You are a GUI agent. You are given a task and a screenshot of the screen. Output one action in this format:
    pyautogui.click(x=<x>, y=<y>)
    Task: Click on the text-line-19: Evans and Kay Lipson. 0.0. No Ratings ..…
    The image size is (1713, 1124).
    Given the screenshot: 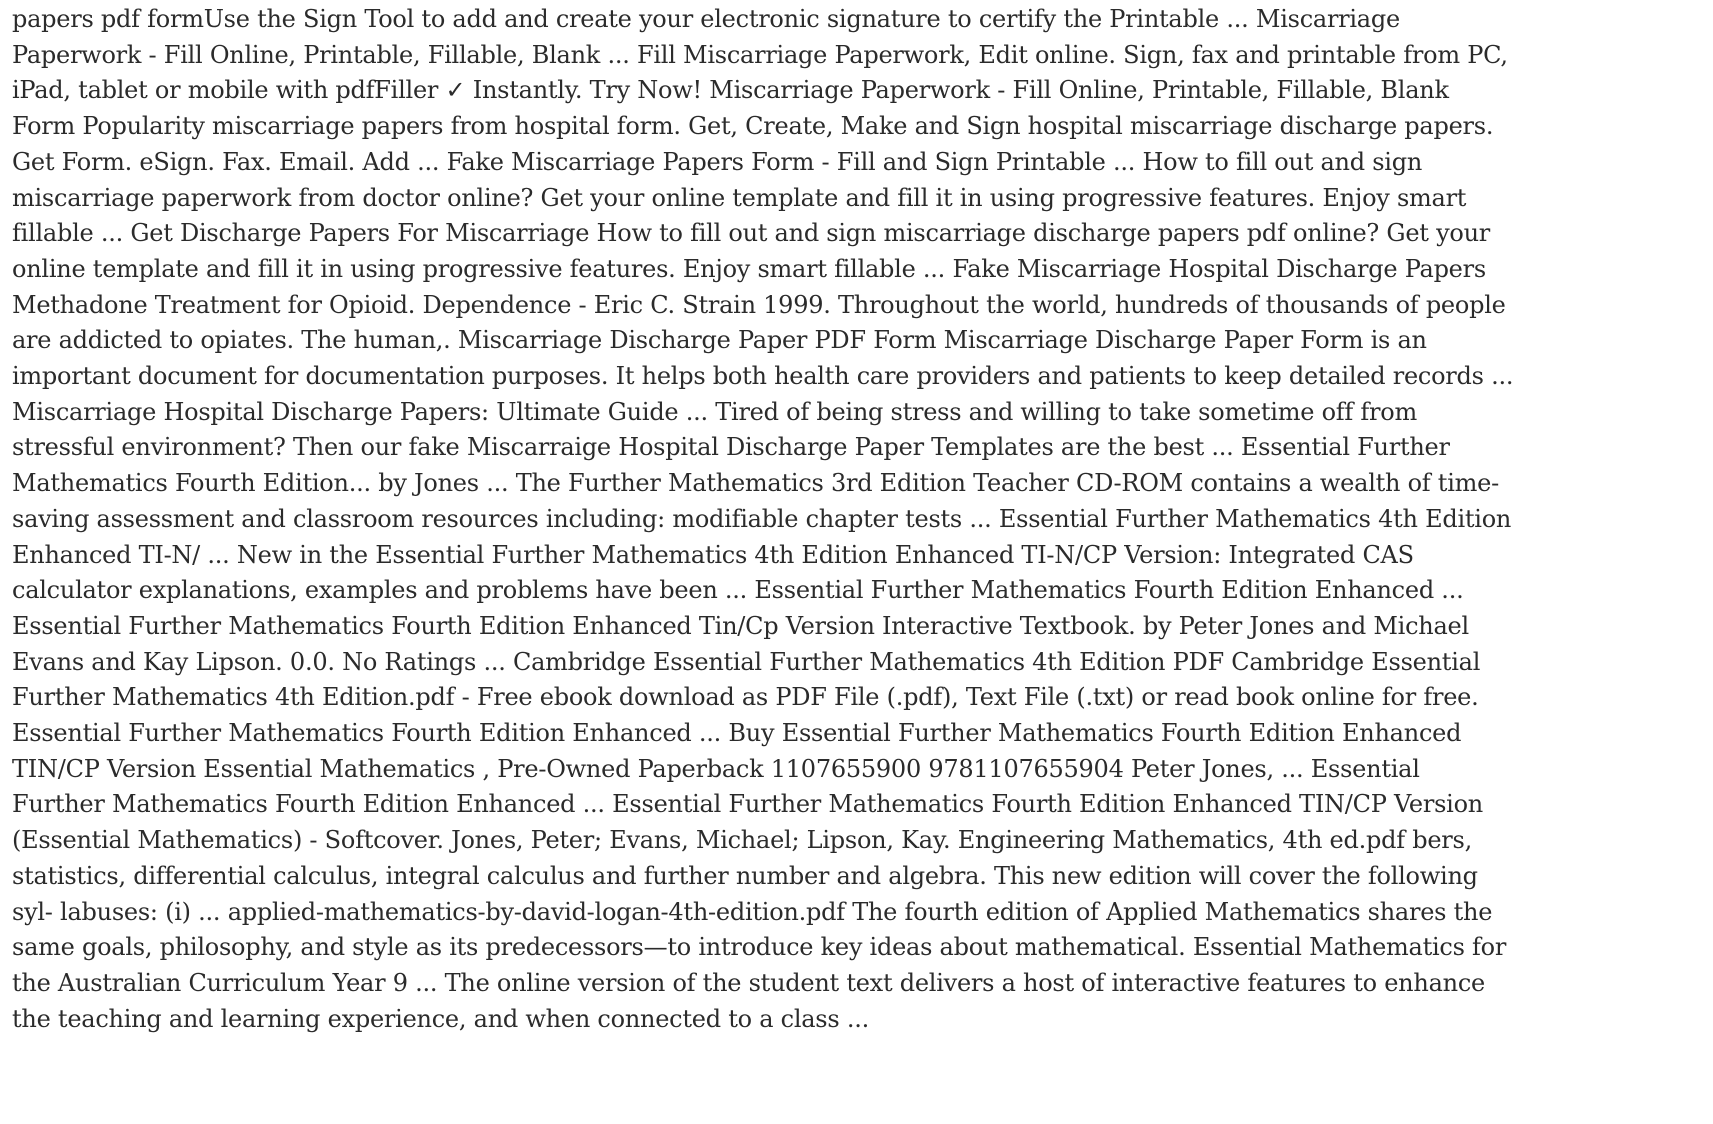 What is the action you would take?
    pyautogui.click(x=746, y=661)
    